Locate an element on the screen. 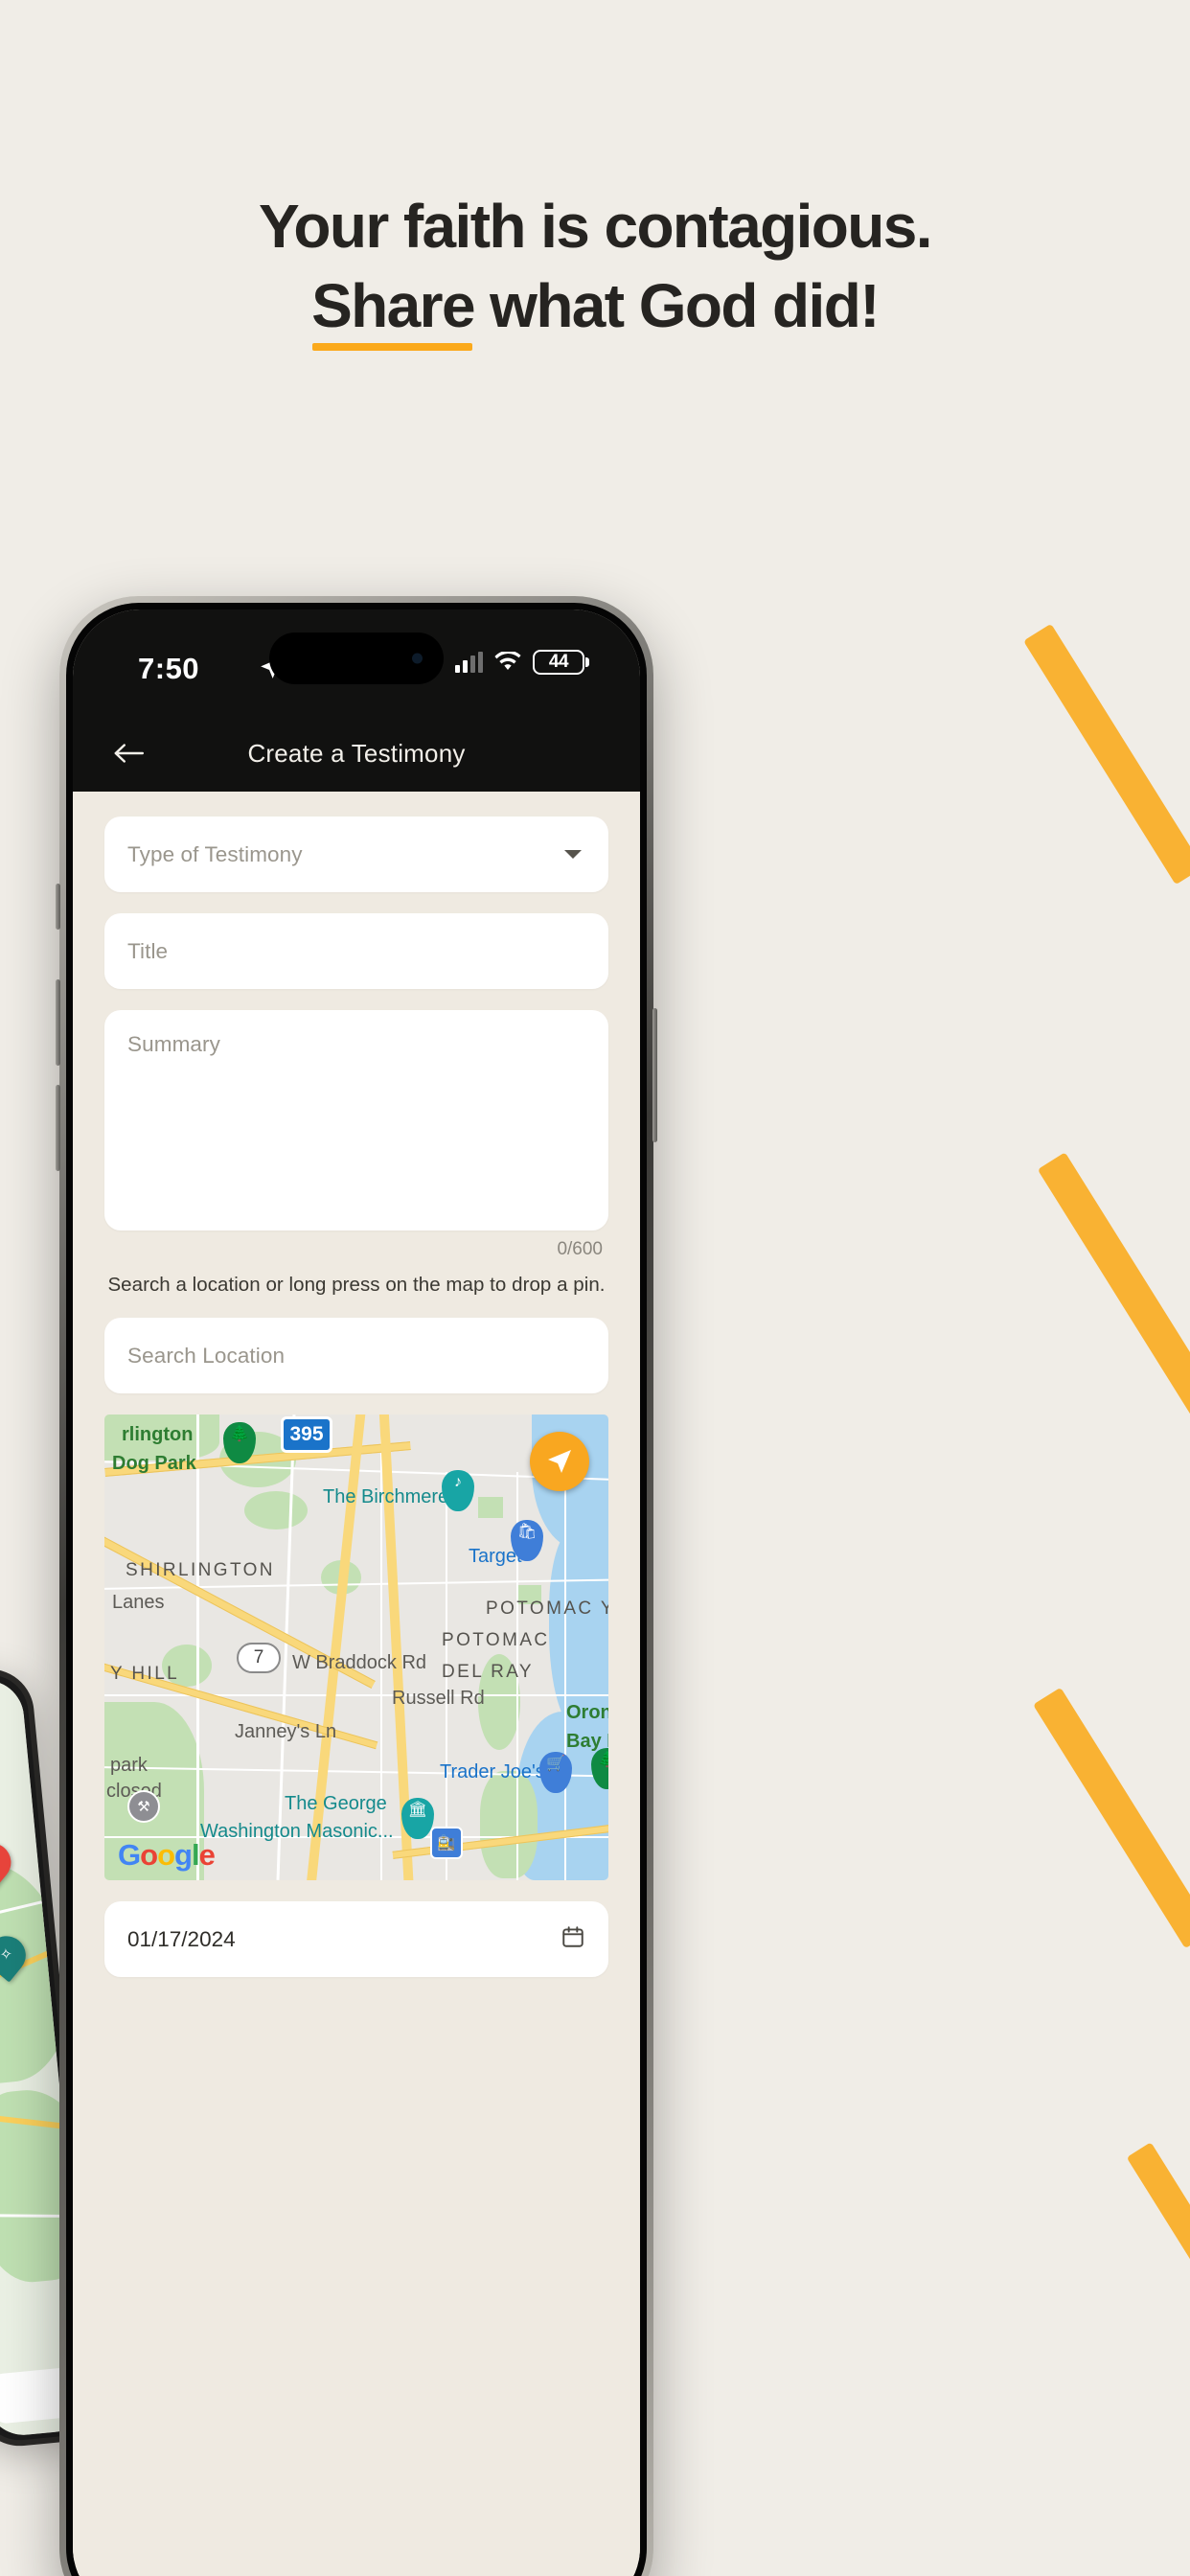 This screenshot has height=2576, width=1190. back-button is located at coordinates (128, 753).